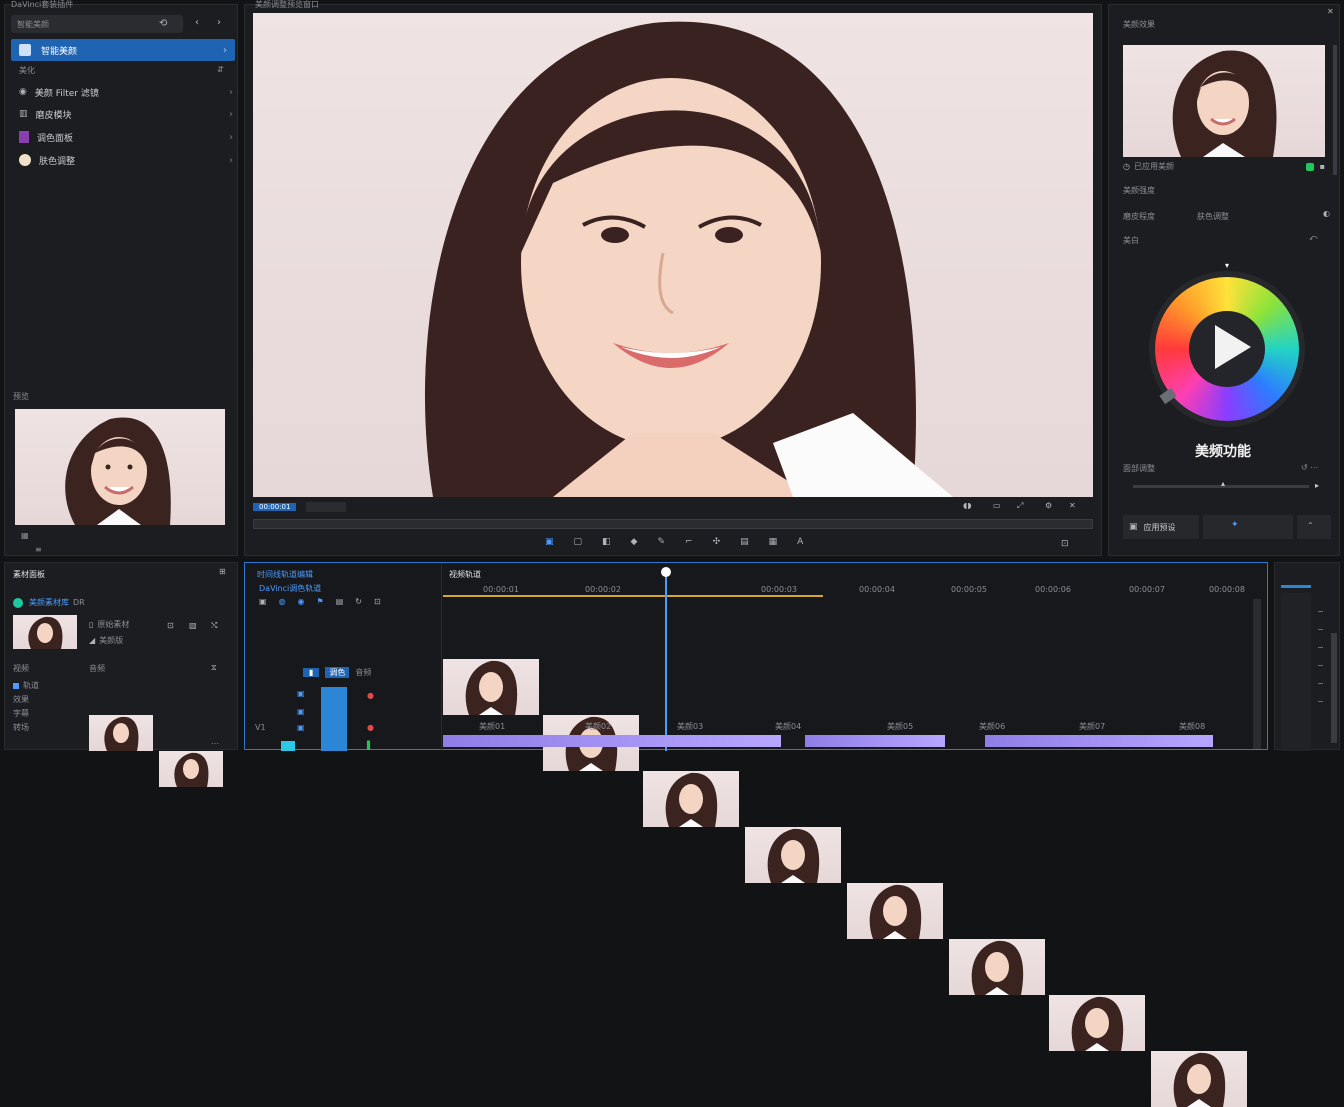 This screenshot has width=1344, height=1107. What do you see at coordinates (1223, 483) in the screenshot?
I see `slider-knob: ▴` at bounding box center [1223, 483].